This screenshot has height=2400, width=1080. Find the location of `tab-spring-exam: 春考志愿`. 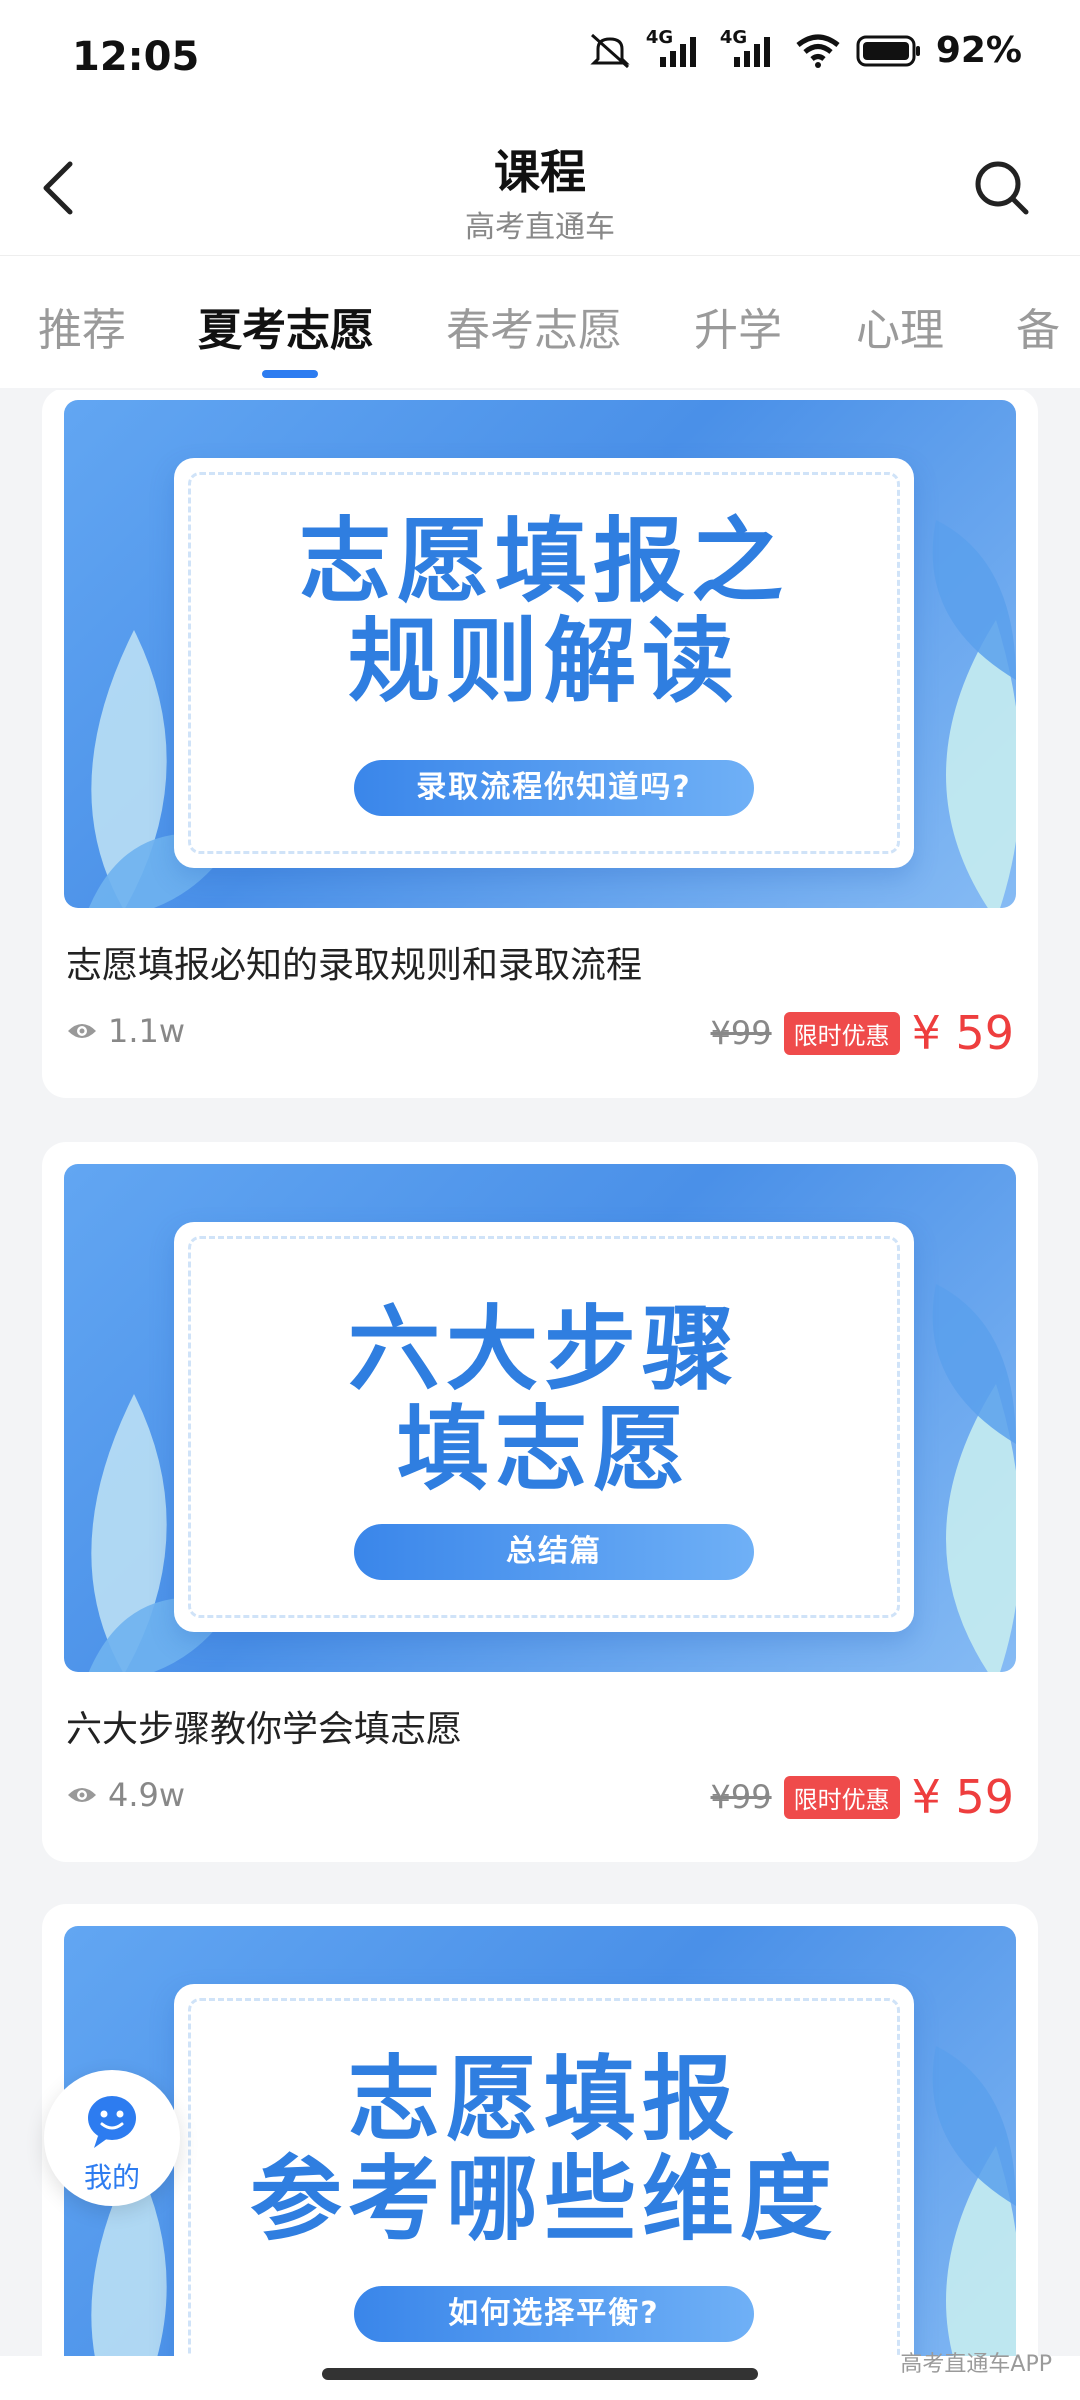

tab-spring-exam: 春考志愿 is located at coordinates (534, 326).